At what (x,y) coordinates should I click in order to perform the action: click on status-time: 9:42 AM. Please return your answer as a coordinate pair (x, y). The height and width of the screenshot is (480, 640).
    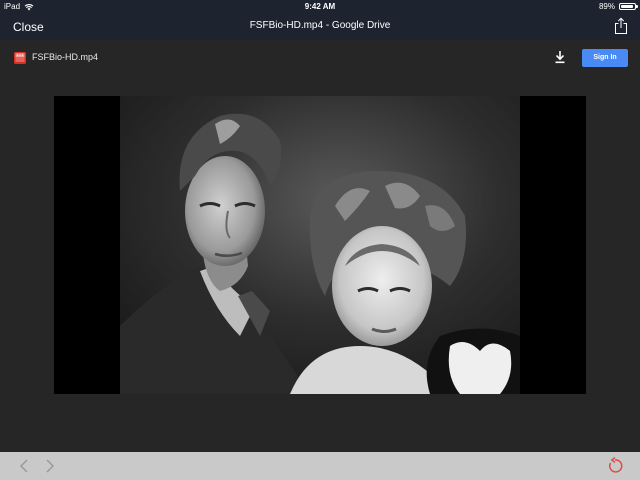
    Looking at the image, I should click on (320, 6).